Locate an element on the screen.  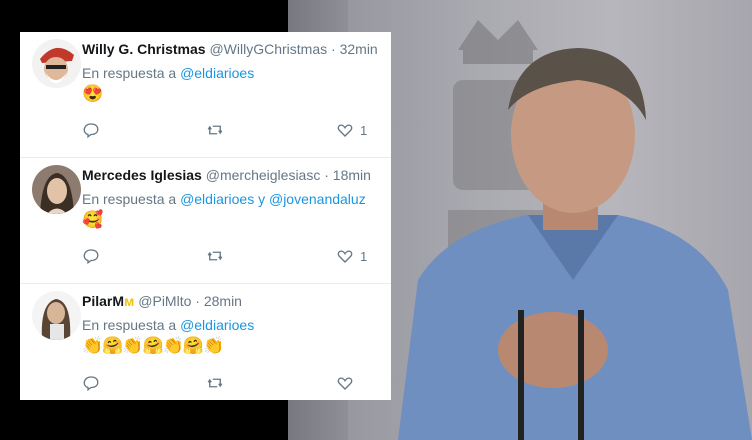
author-handle: @WillyGChristmas is located at coordinates (268, 49).